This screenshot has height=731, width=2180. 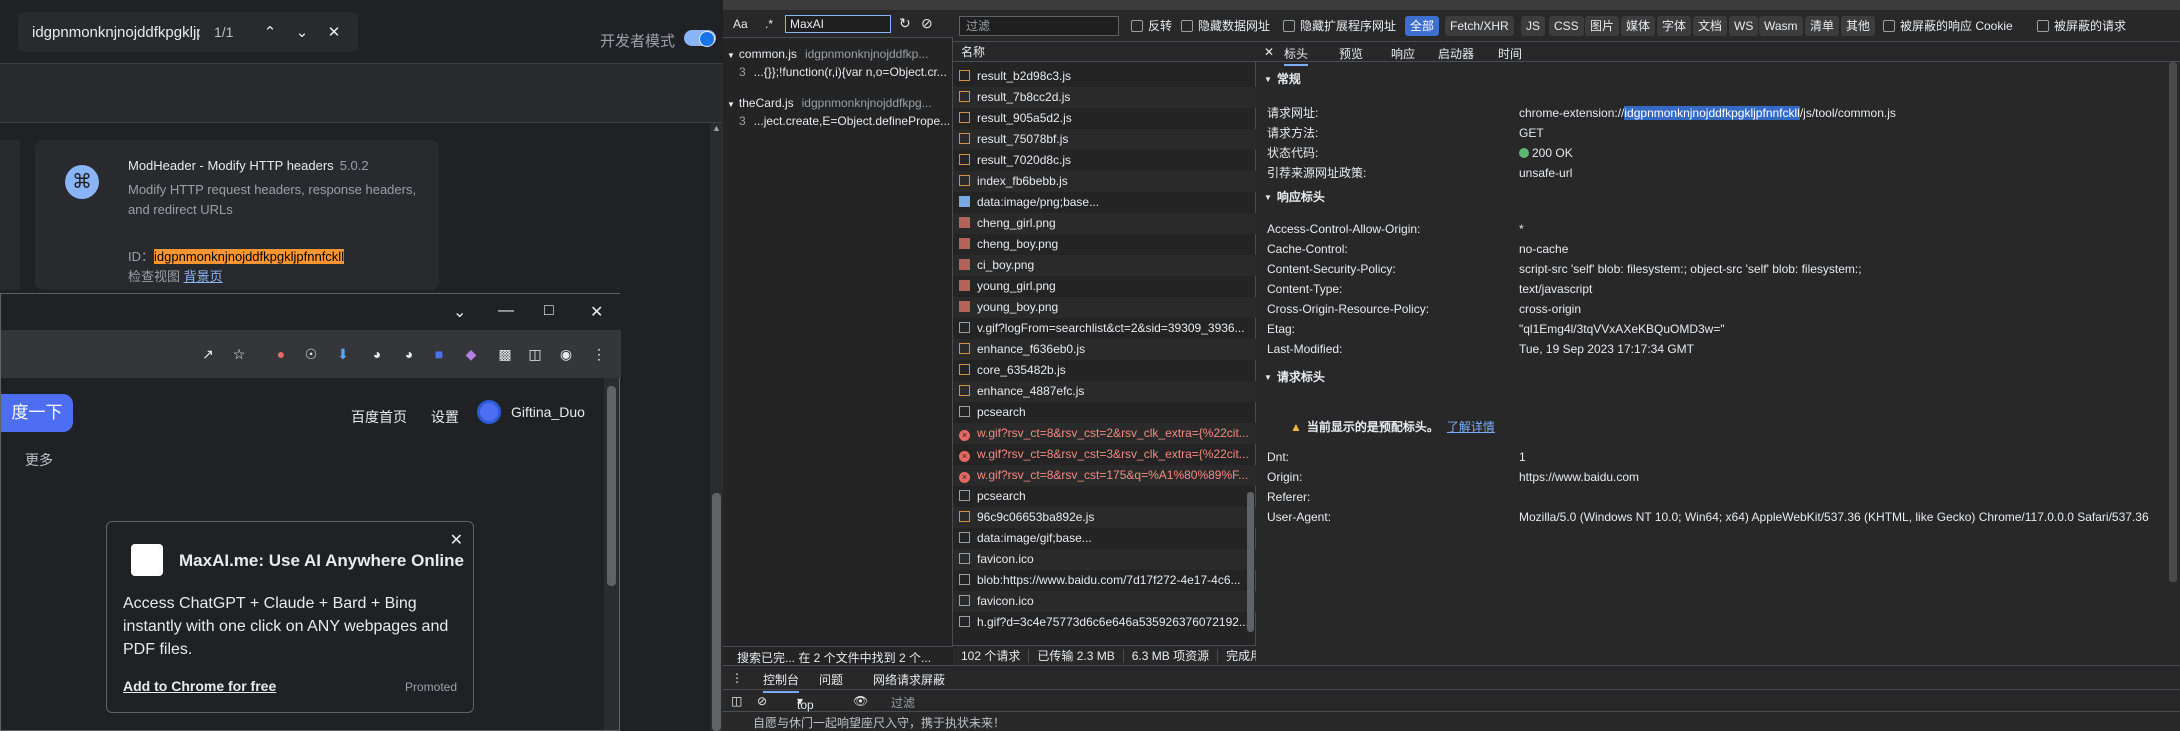 What do you see at coordinates (700, 38) in the screenshot?
I see `dev-mode-toggle` at bounding box center [700, 38].